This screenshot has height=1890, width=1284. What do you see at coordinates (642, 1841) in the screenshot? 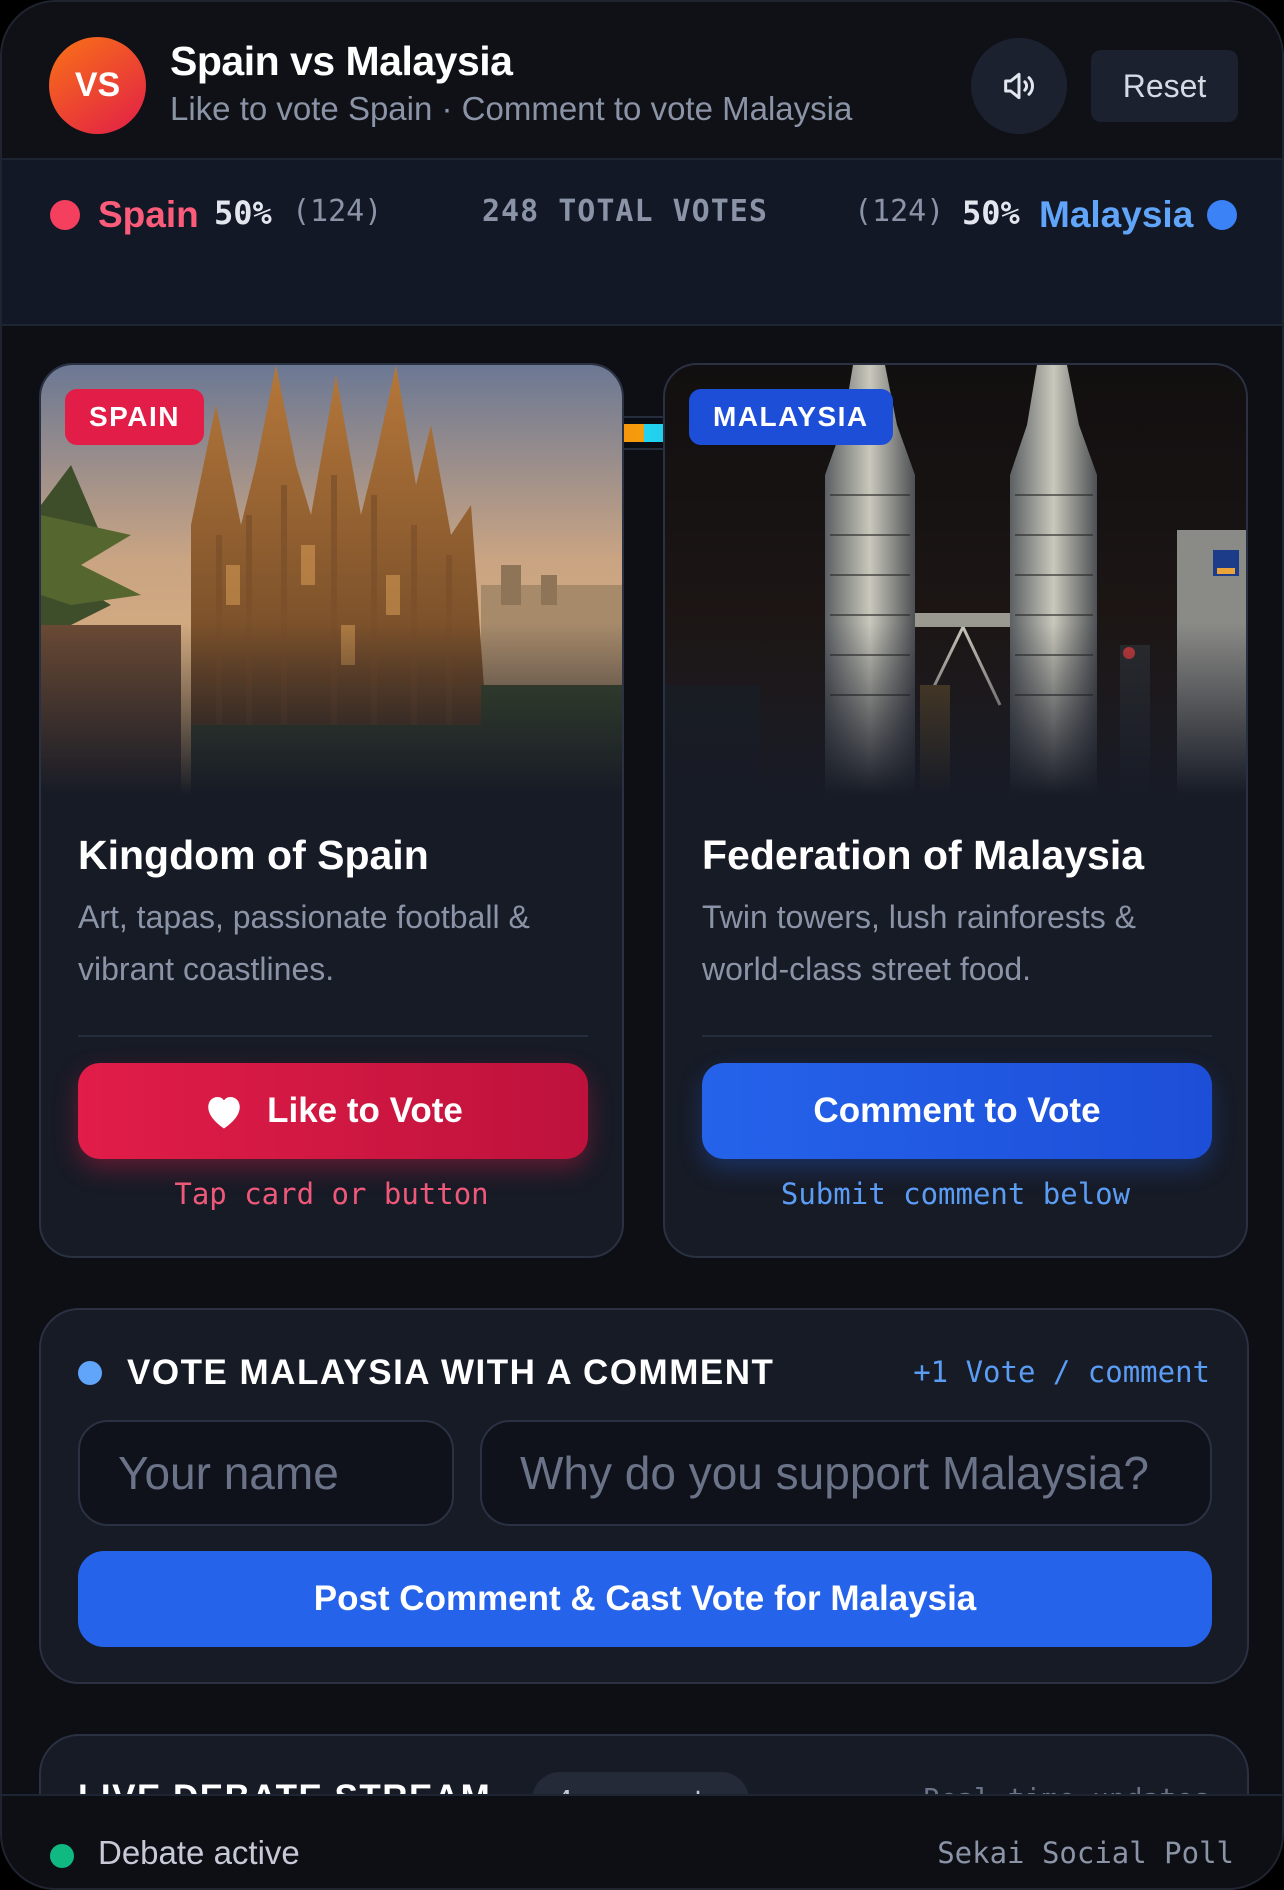
I see `footer: Debate active Sekai Social Poll` at bounding box center [642, 1841].